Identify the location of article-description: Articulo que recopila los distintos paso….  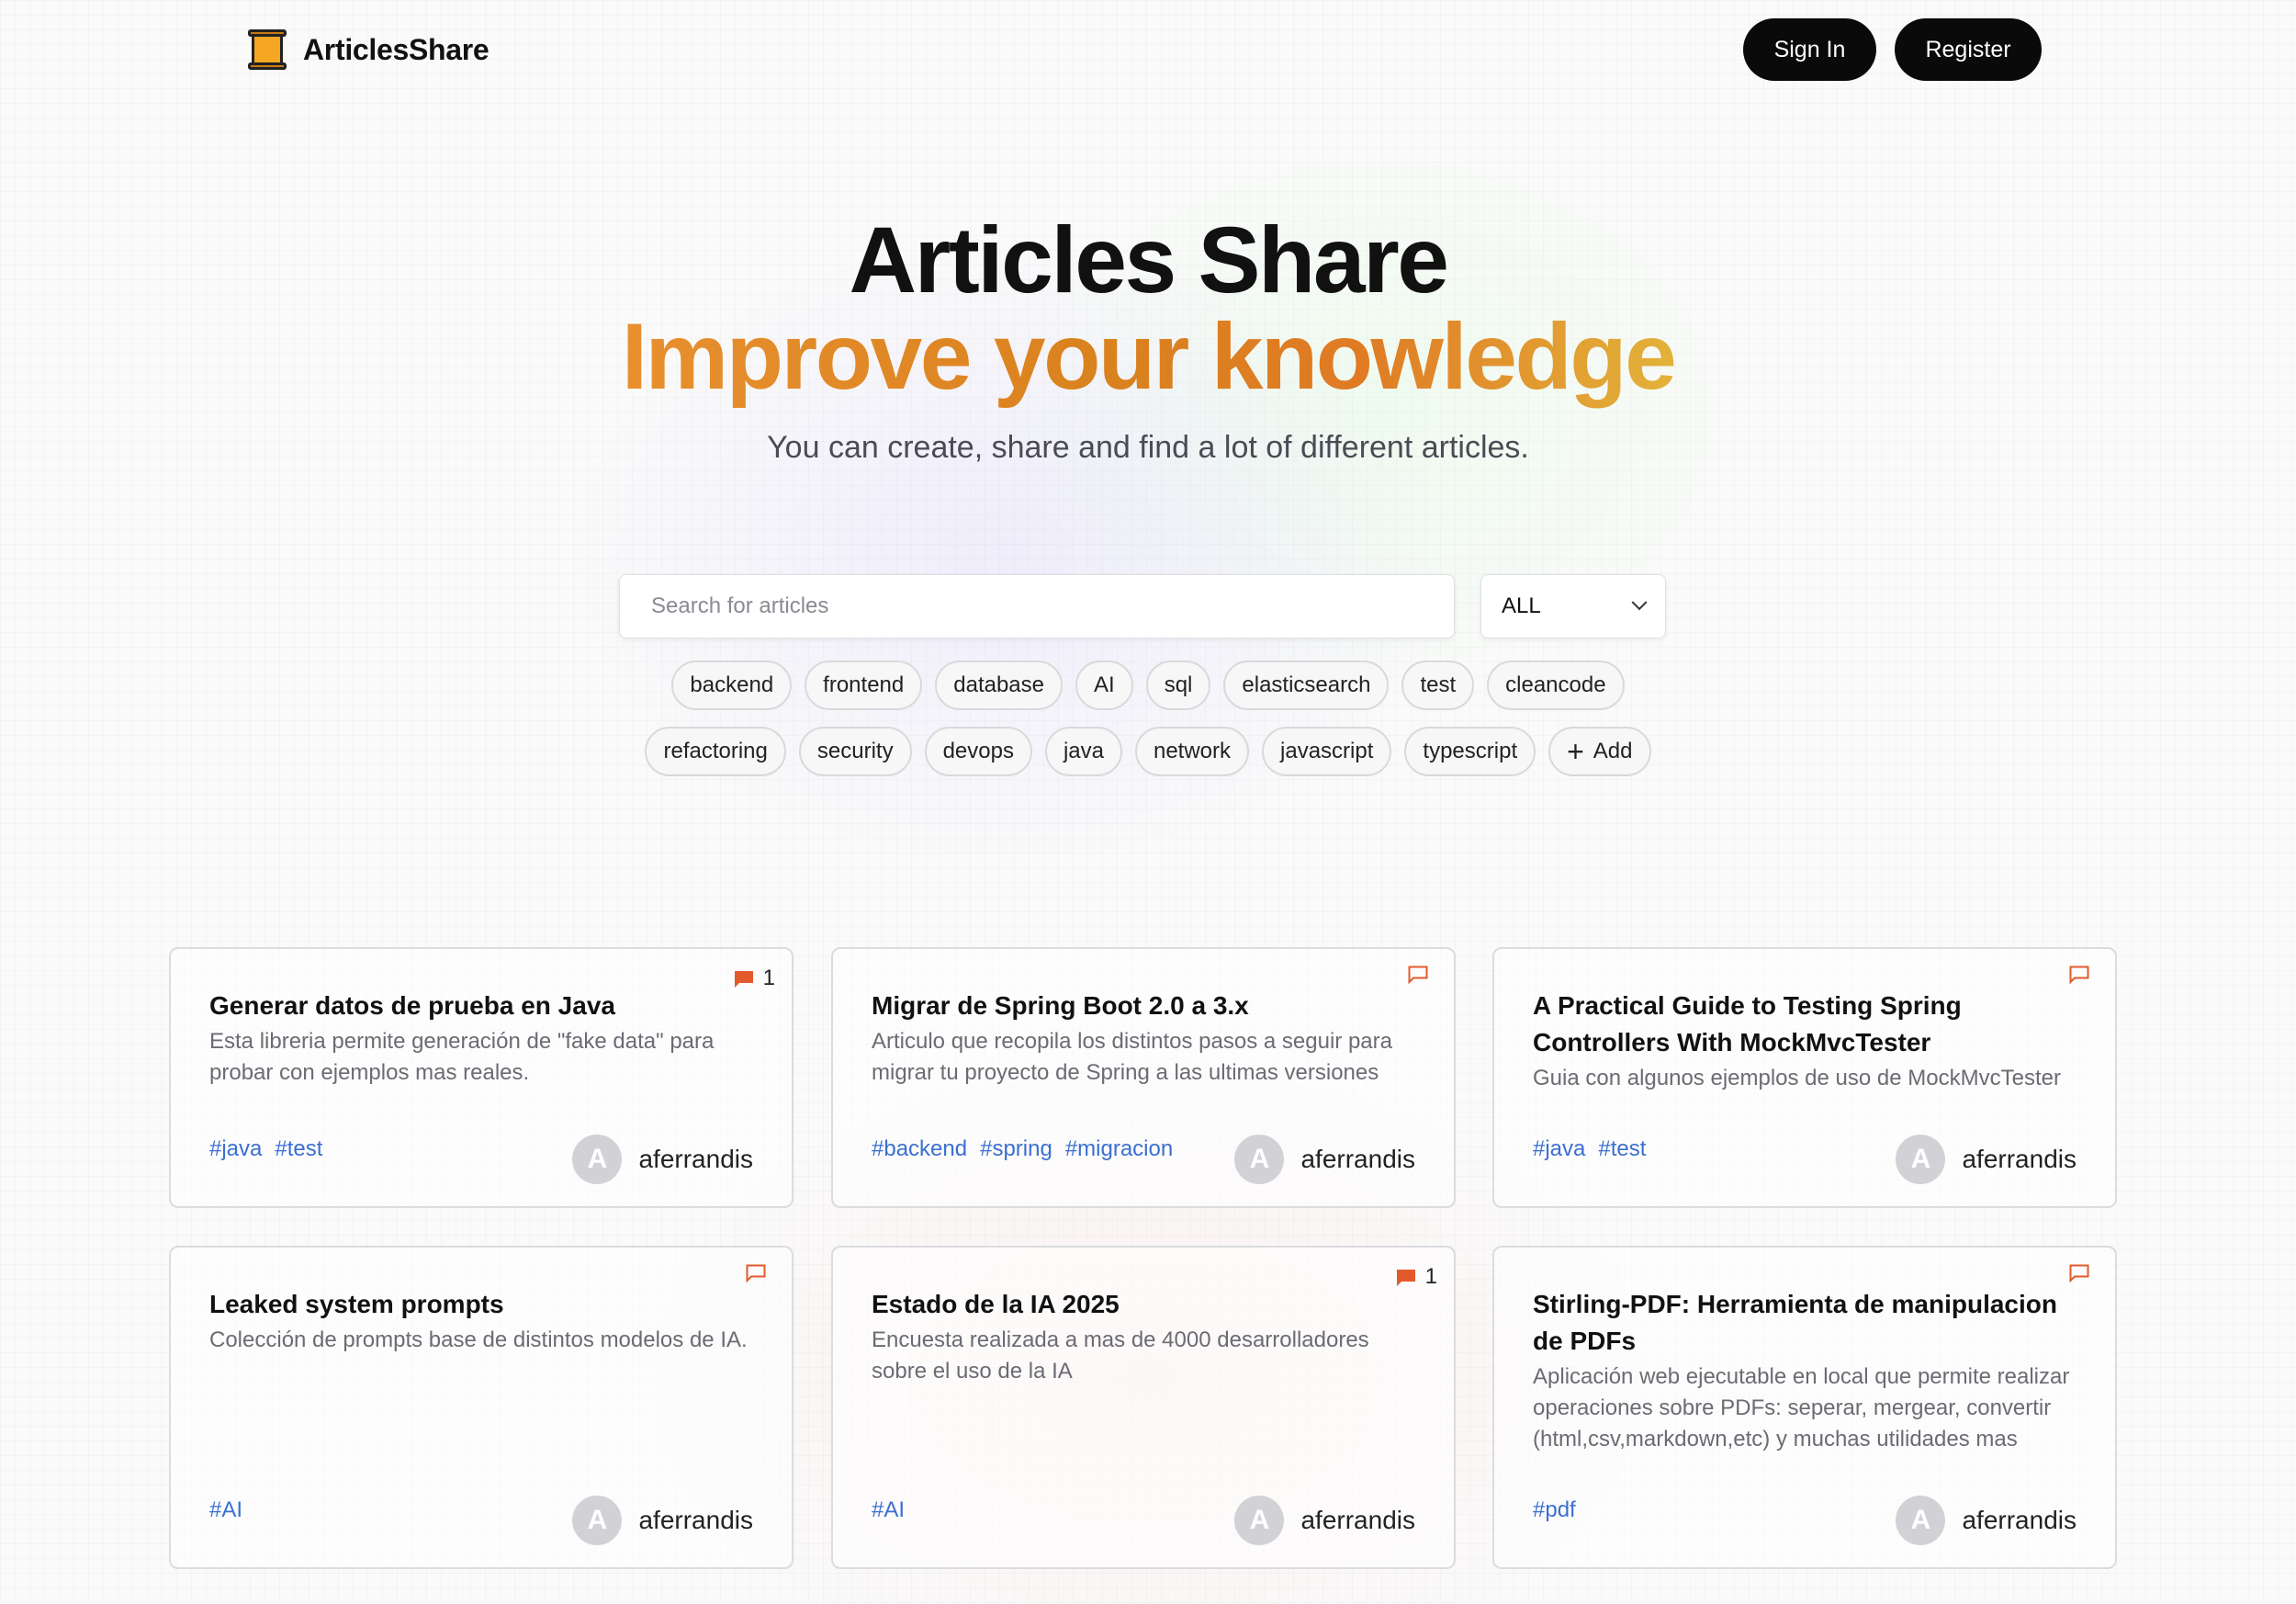
(1132, 1057).